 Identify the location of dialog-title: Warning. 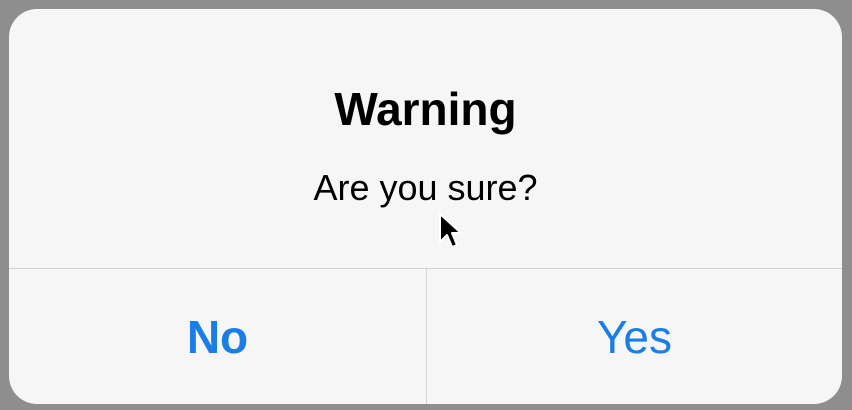
(425, 109).